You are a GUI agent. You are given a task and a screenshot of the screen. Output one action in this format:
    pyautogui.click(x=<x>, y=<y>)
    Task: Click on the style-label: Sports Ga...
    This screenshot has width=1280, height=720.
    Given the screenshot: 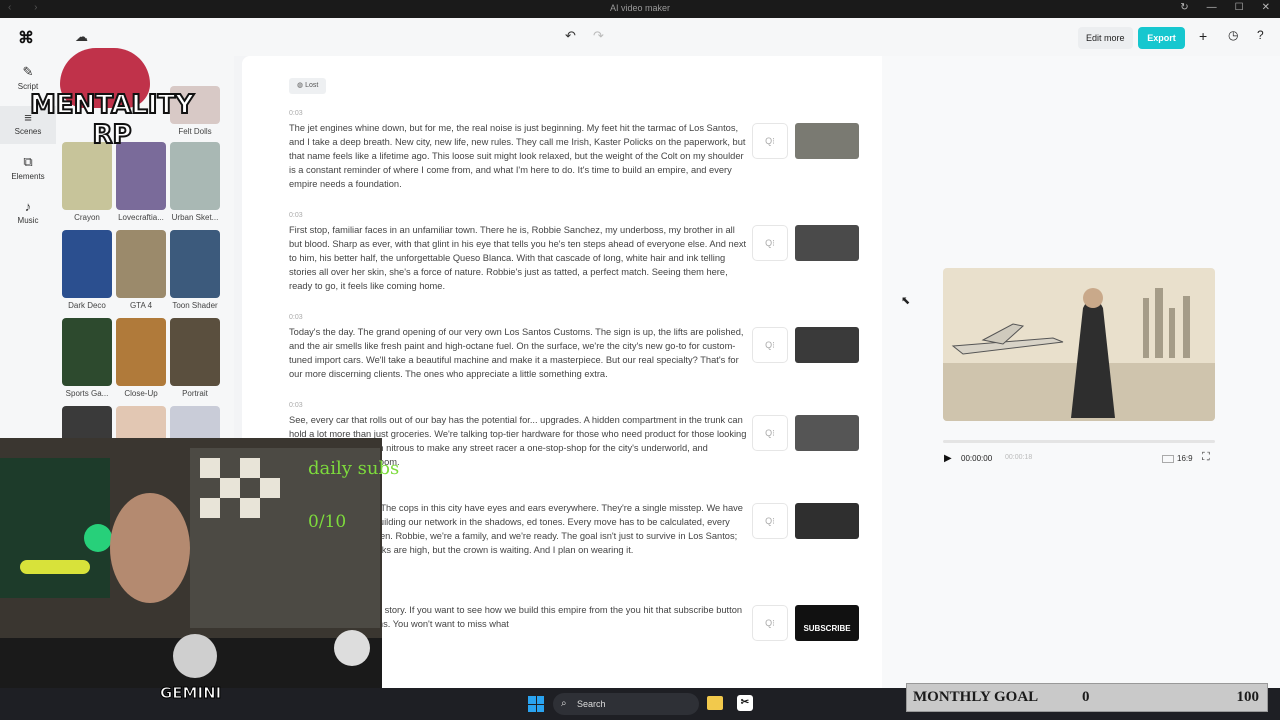 What is the action you would take?
    pyautogui.click(x=87, y=393)
    